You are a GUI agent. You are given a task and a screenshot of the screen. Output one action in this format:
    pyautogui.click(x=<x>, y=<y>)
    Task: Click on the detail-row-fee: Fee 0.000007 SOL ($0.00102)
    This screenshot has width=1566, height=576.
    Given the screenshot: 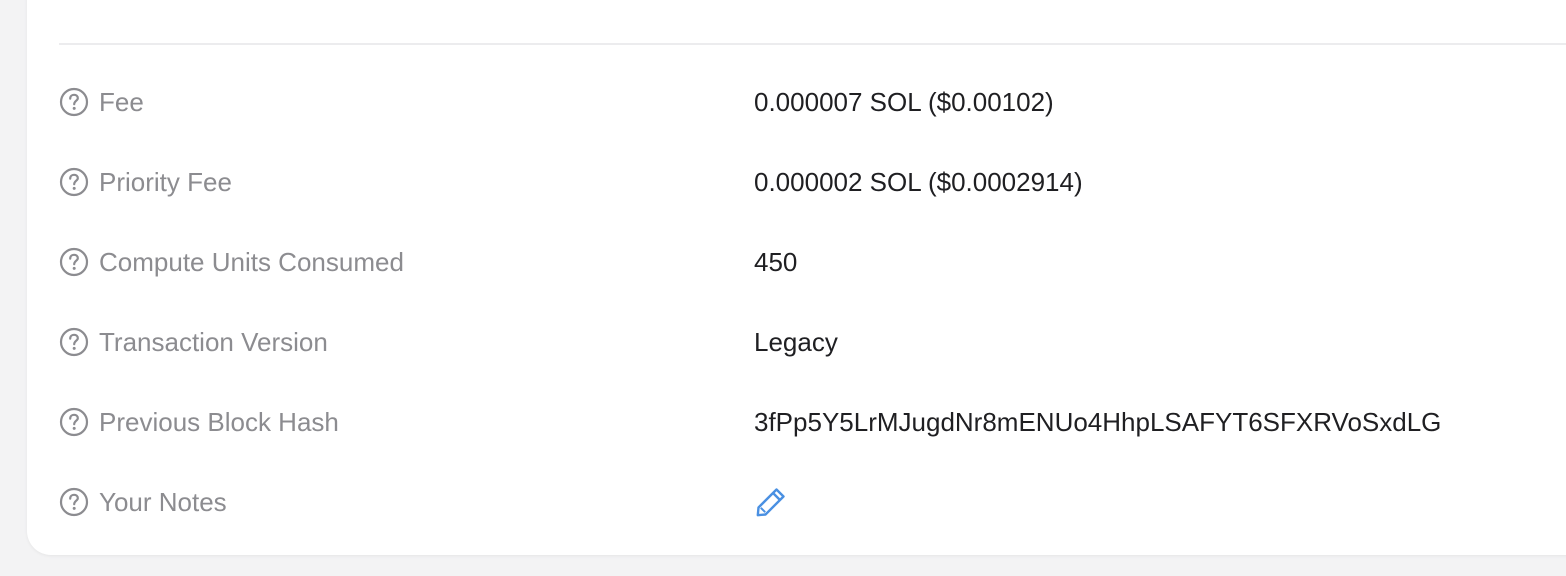 What is the action you would take?
    pyautogui.click(x=812, y=102)
    